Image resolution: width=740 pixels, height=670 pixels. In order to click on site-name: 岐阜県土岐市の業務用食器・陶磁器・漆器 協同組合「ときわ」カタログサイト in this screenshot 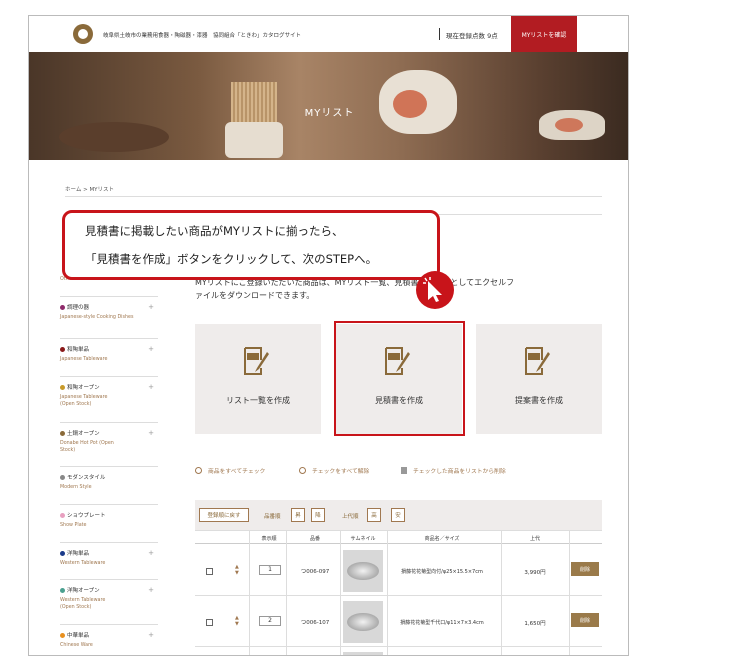, I will do `click(202, 36)`.